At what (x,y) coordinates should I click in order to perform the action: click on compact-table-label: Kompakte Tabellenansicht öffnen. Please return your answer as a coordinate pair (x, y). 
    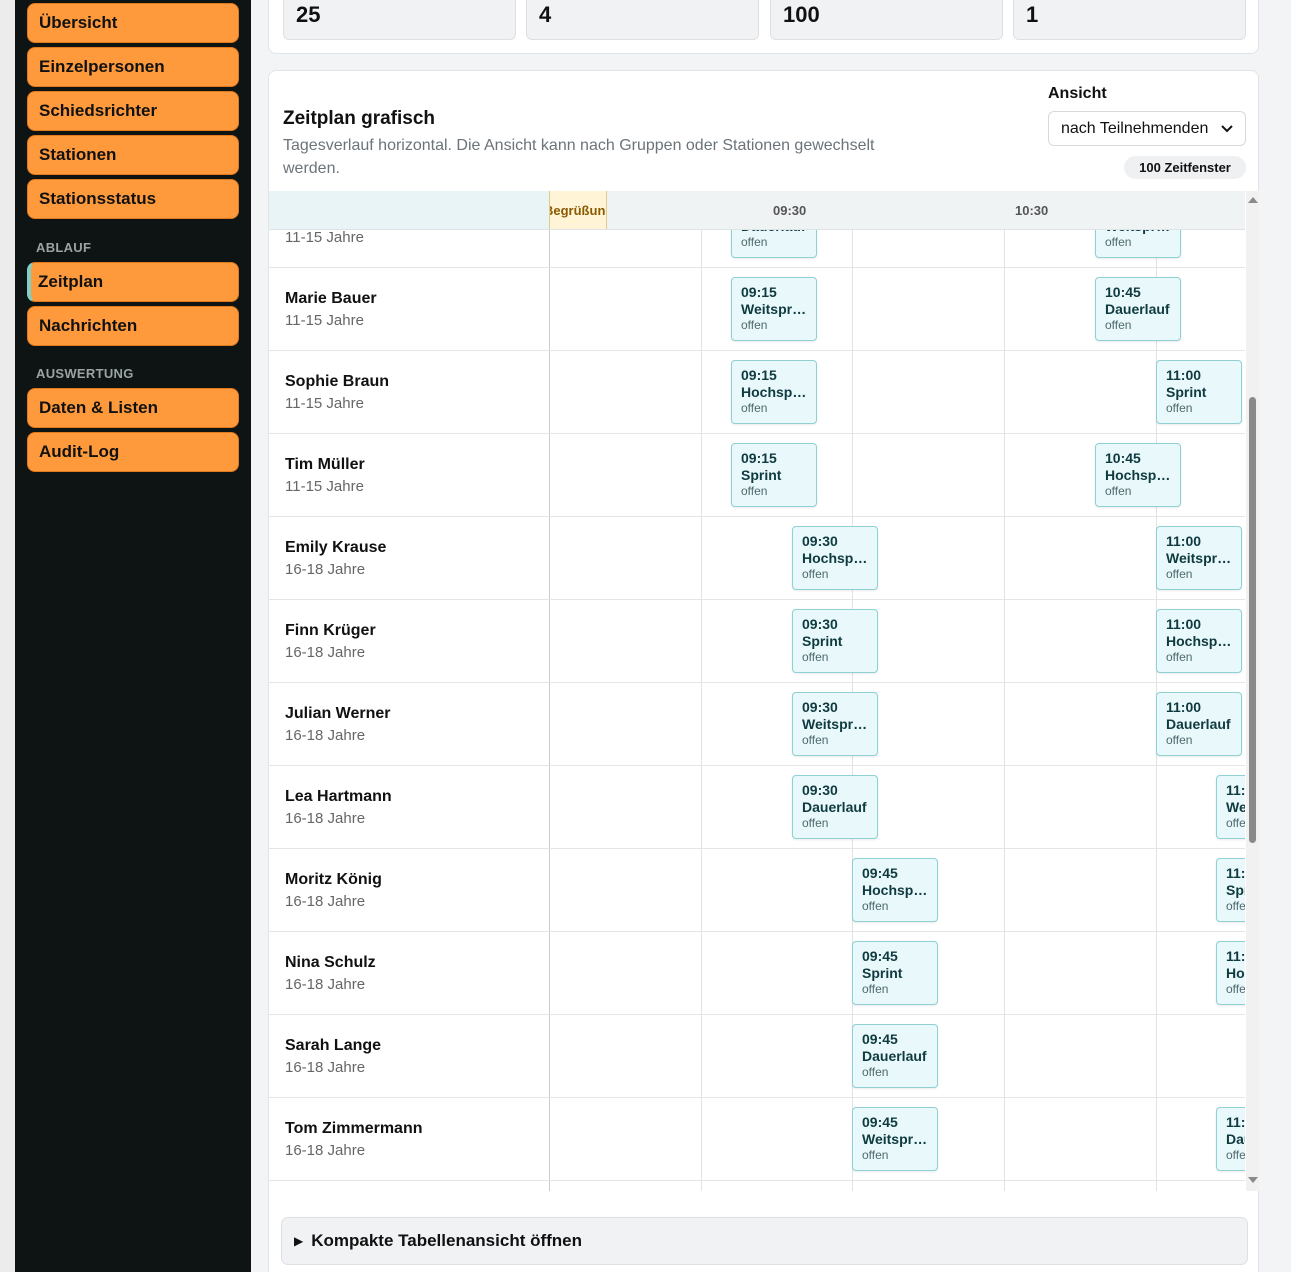
    Looking at the image, I should click on (447, 1240).